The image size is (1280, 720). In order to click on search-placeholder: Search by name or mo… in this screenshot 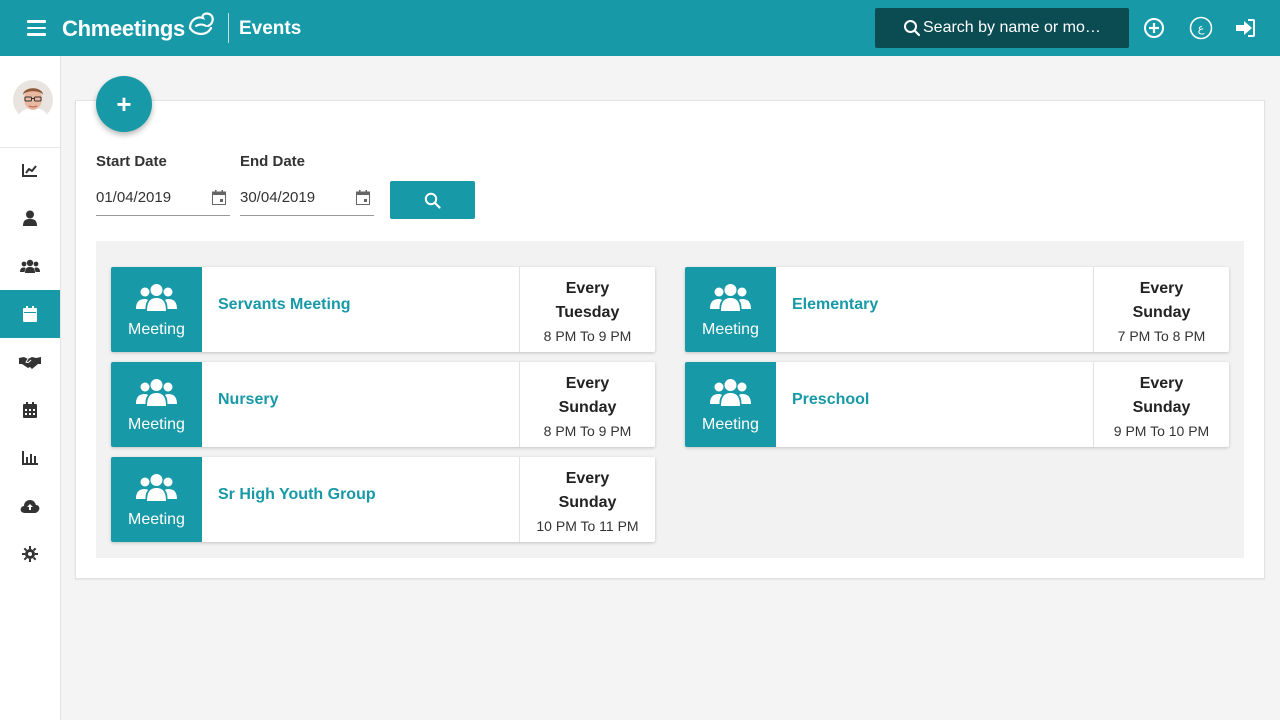, I will do `click(1012, 27)`.